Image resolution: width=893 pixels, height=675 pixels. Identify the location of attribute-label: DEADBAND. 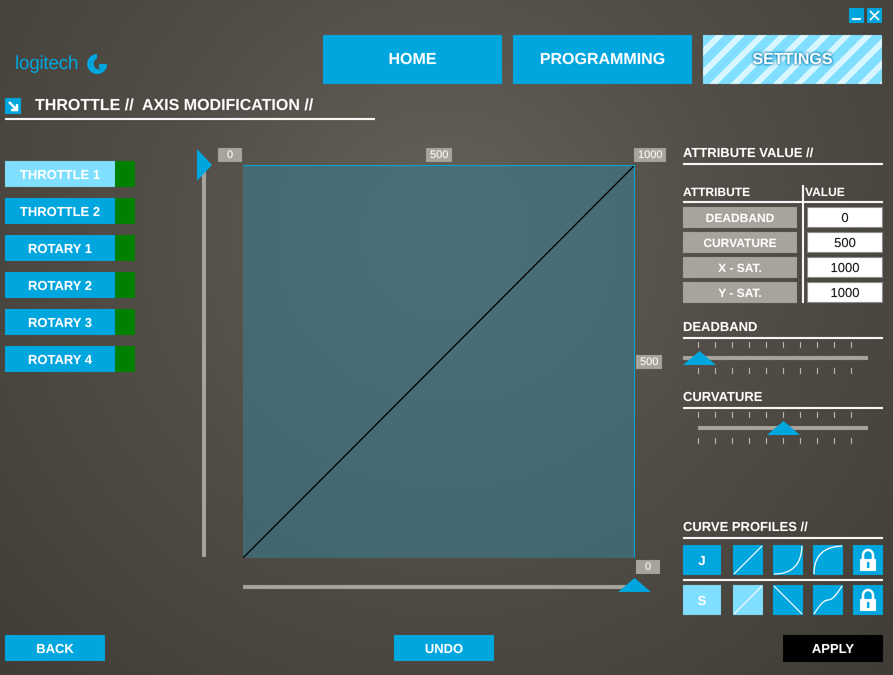
(740, 217).